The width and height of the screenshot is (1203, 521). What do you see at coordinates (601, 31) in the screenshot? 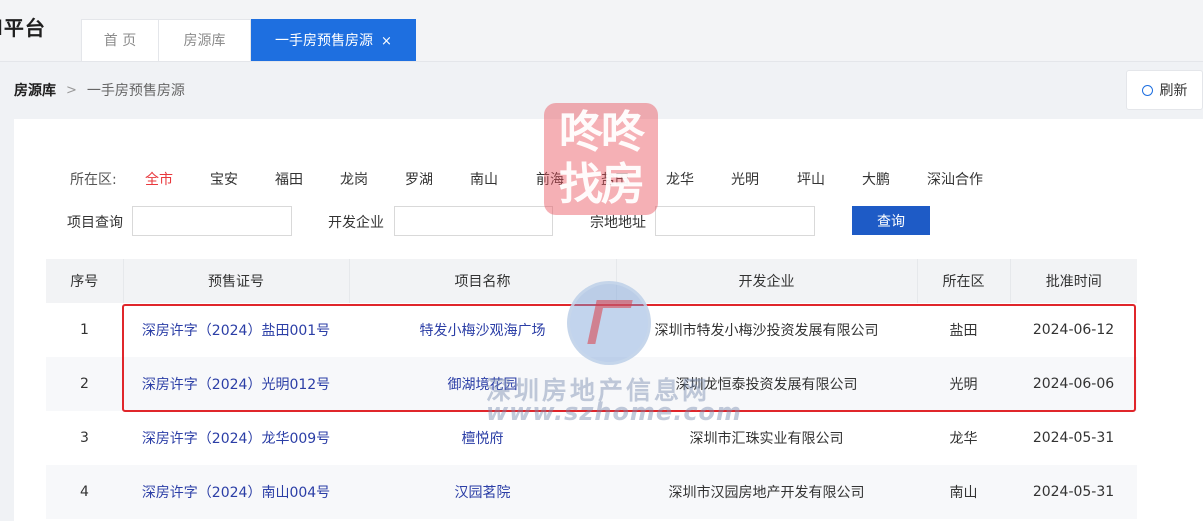
I see `top-bar: l平台 首 页 房源库 一手房预售房源 ×` at bounding box center [601, 31].